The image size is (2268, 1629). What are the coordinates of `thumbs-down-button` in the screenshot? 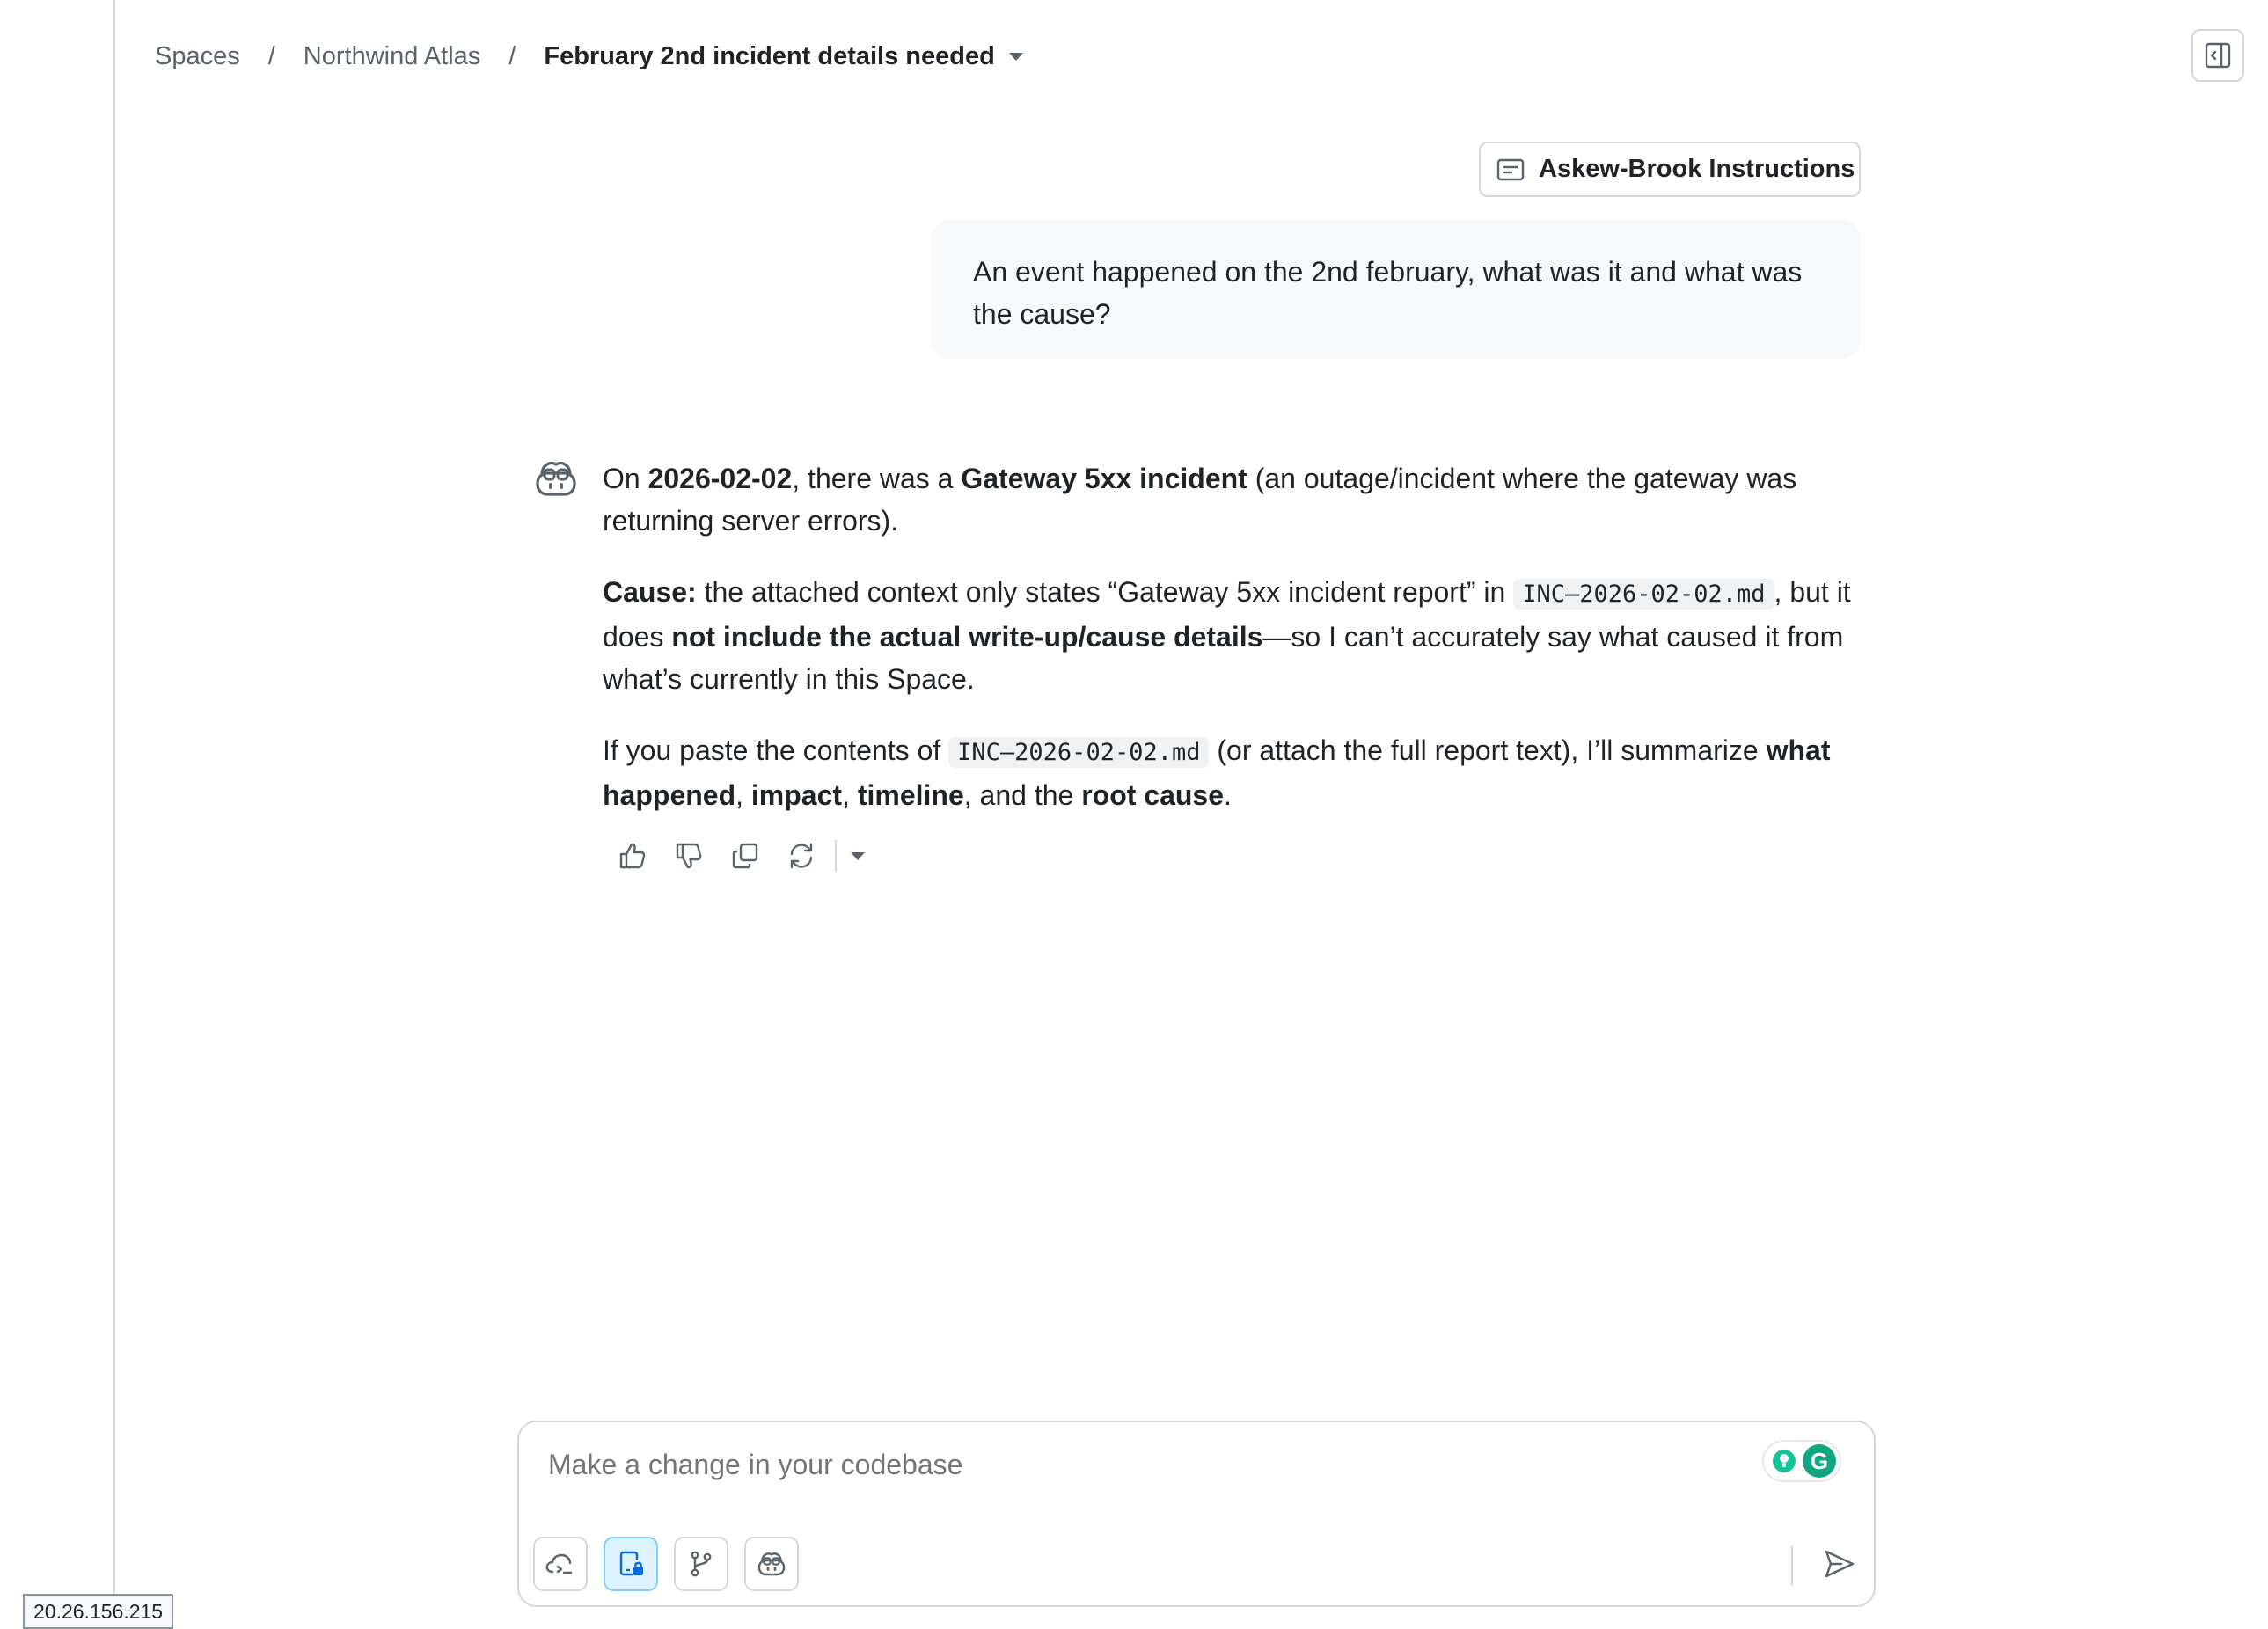 It's located at (689, 856).